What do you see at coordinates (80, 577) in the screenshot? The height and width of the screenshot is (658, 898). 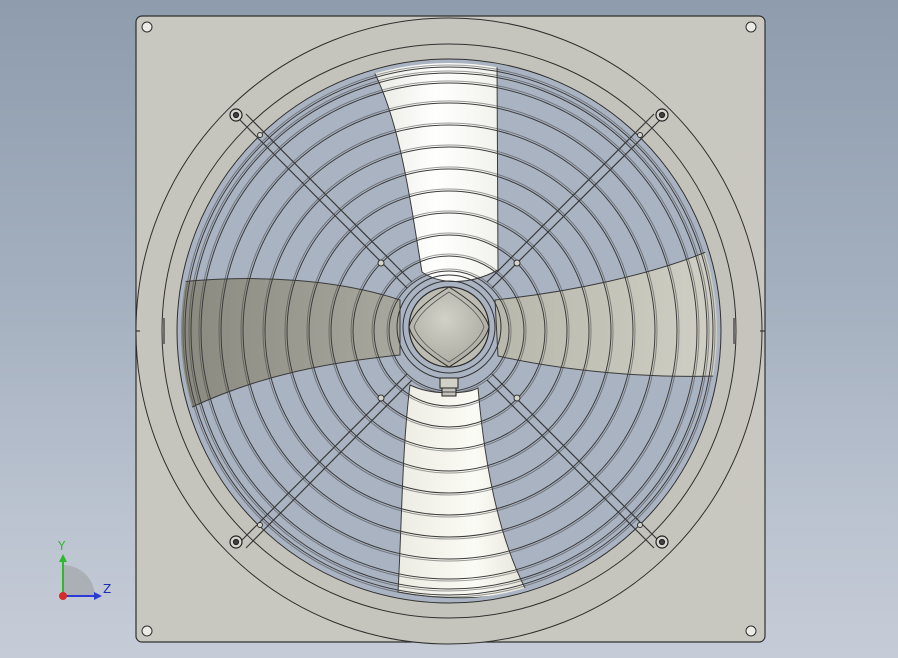 I see `view-orientation-triad-icon` at bounding box center [80, 577].